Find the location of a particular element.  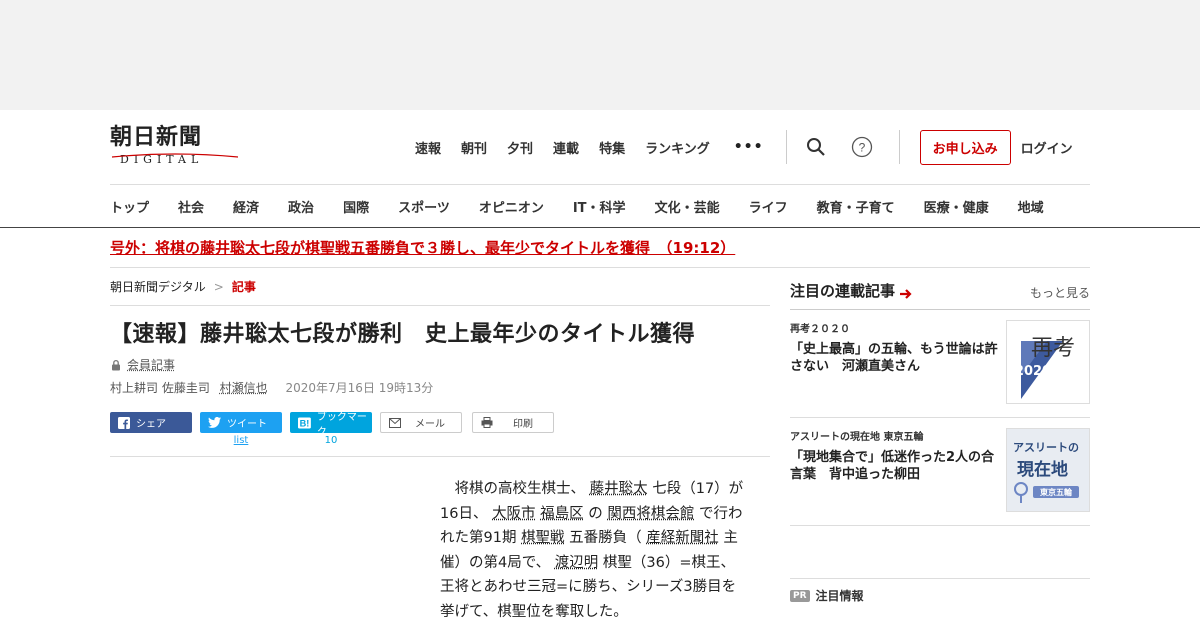

card-headline: 「史上最高」の五輪、もう世論は許さない 河瀬直美さん is located at coordinates (897, 358).